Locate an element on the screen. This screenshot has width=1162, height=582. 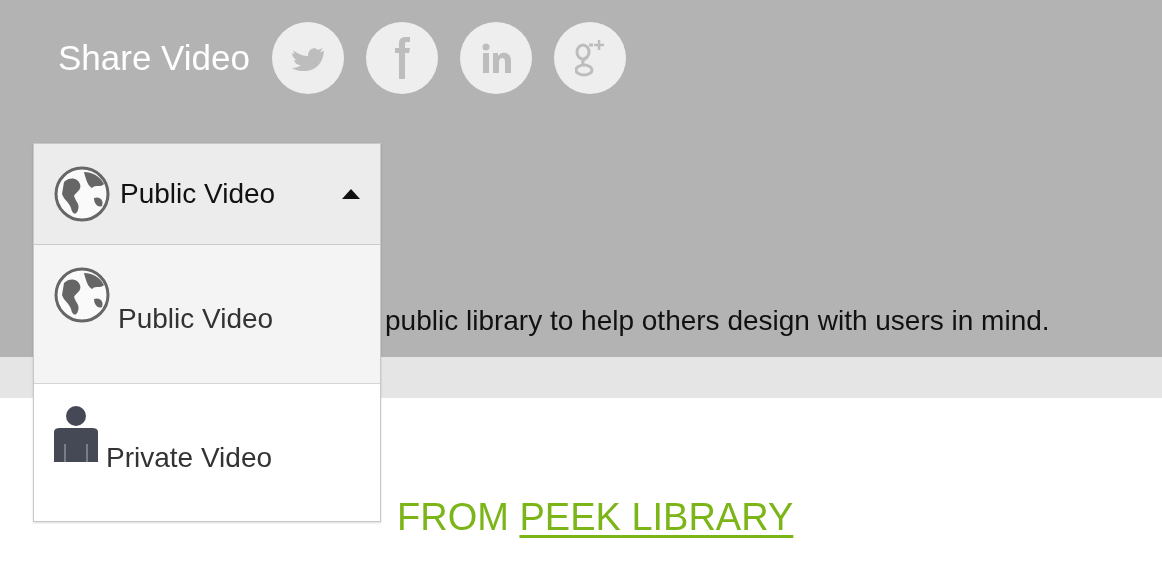
dropdown-option: Private Video is located at coordinates (207, 452).